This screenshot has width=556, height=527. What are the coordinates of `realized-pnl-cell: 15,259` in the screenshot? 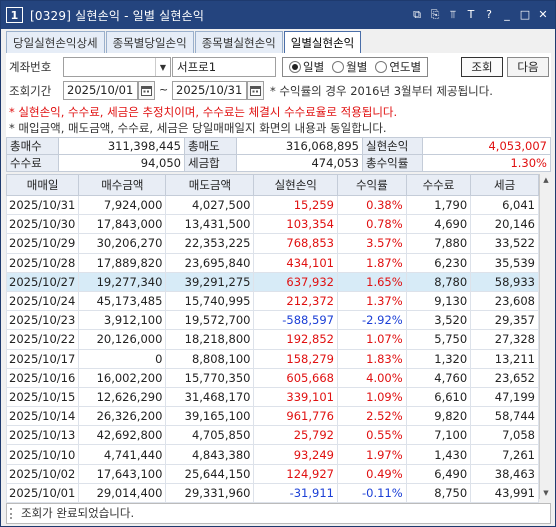 It's located at (295, 205).